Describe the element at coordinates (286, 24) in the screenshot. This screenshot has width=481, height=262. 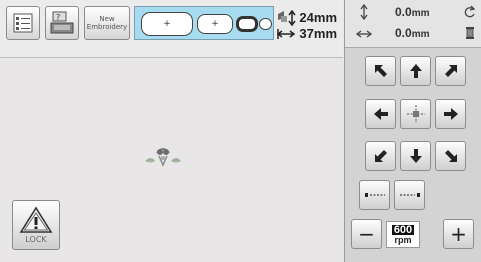
I see `pattern-size-icon` at that location.